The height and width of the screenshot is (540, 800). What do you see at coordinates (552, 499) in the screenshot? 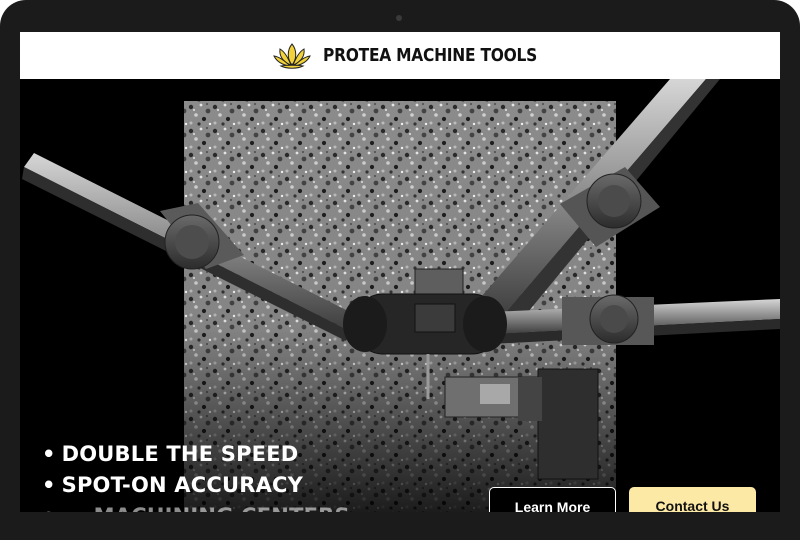
I see `learn-more-button: Learn More` at bounding box center [552, 499].